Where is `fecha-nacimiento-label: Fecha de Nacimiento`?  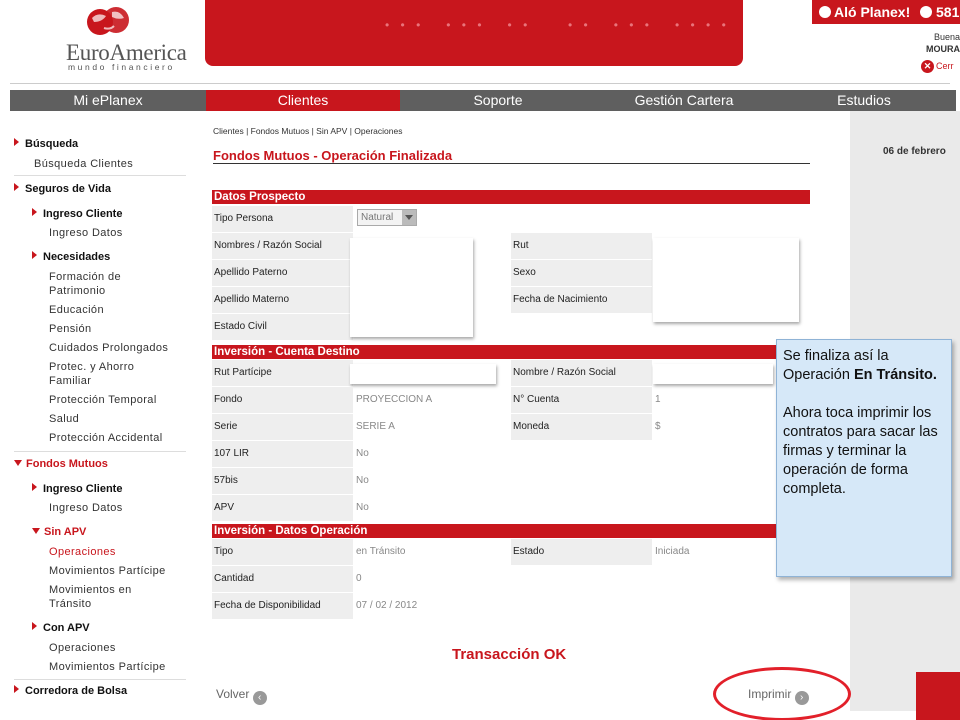 fecha-nacimiento-label: Fecha de Nacimiento is located at coordinates (581, 300).